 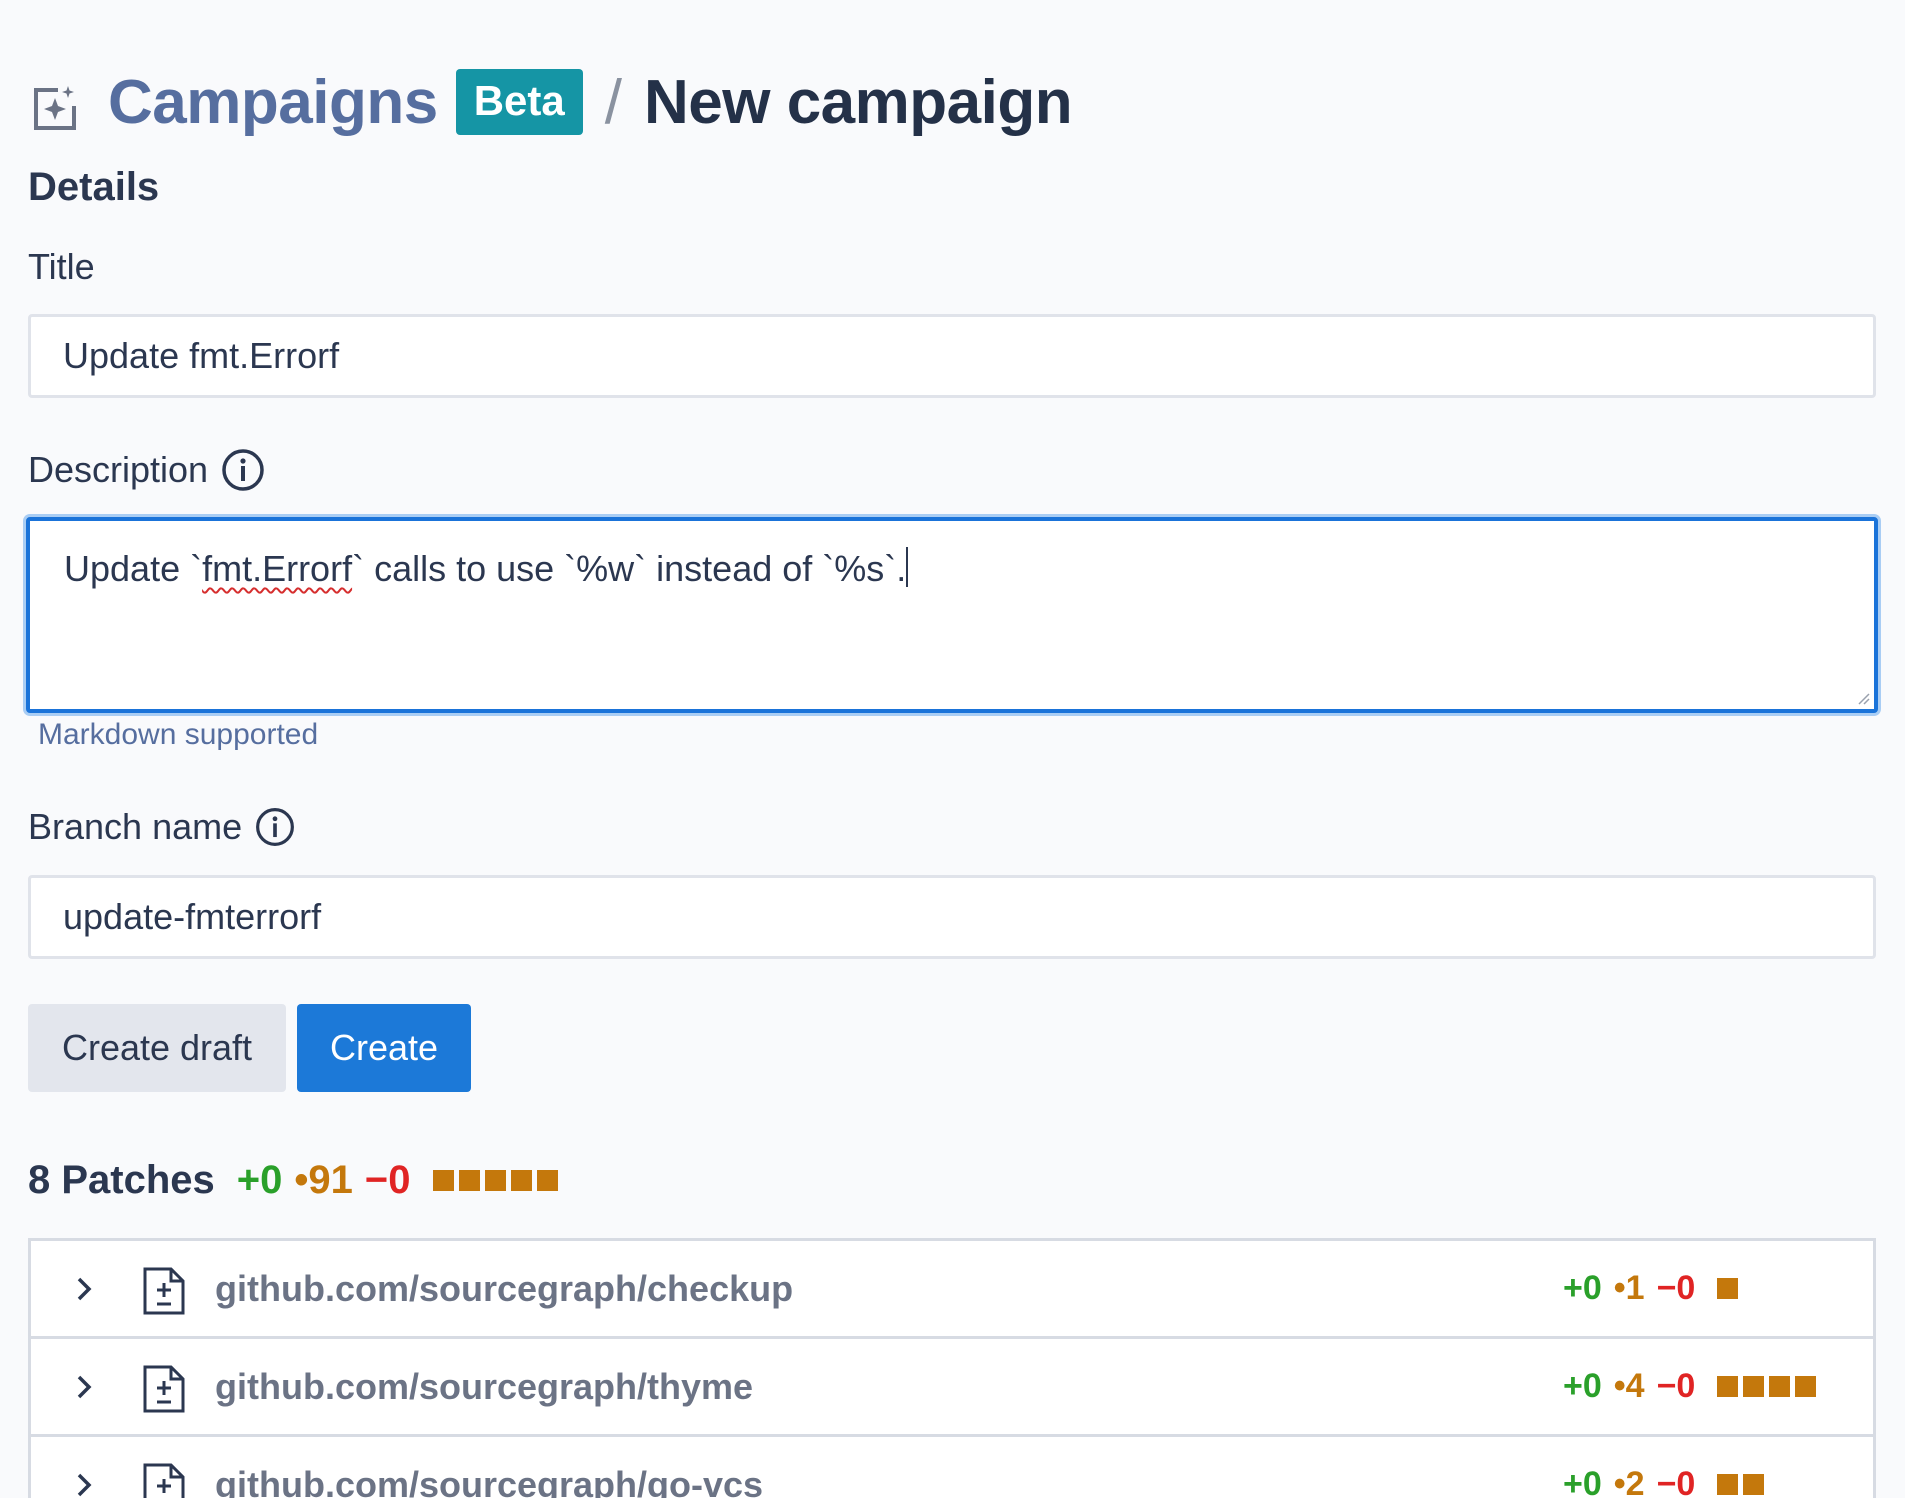 I want to click on description-text-start: Update `, so click(x=133, y=568).